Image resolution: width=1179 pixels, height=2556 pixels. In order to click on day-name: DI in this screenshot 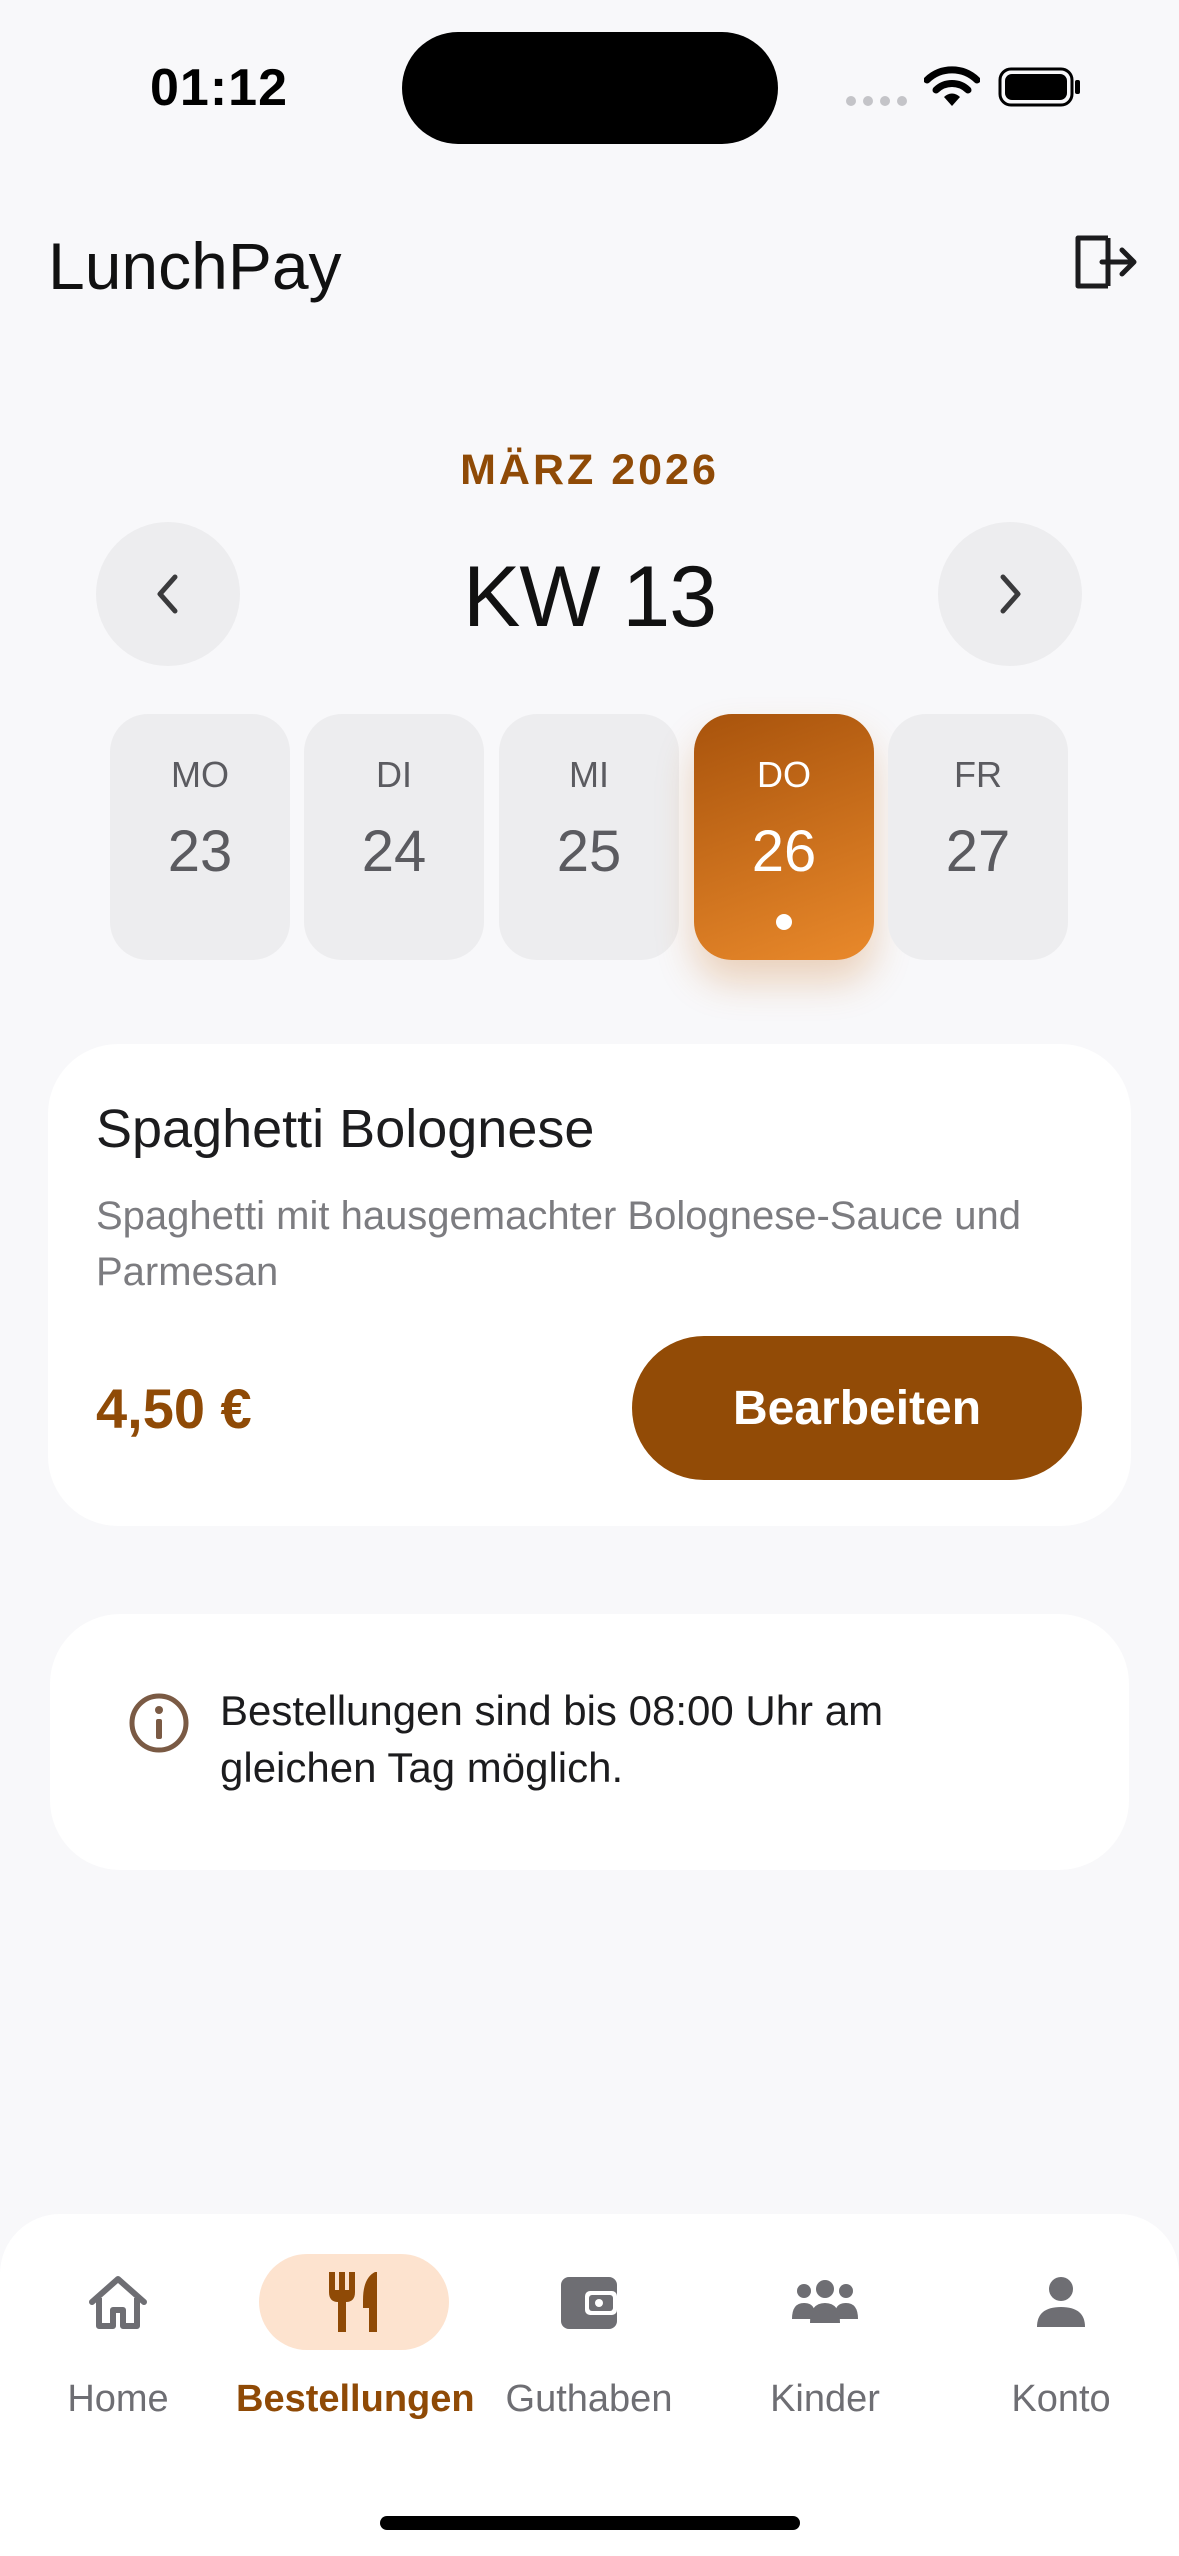, I will do `click(394, 774)`.